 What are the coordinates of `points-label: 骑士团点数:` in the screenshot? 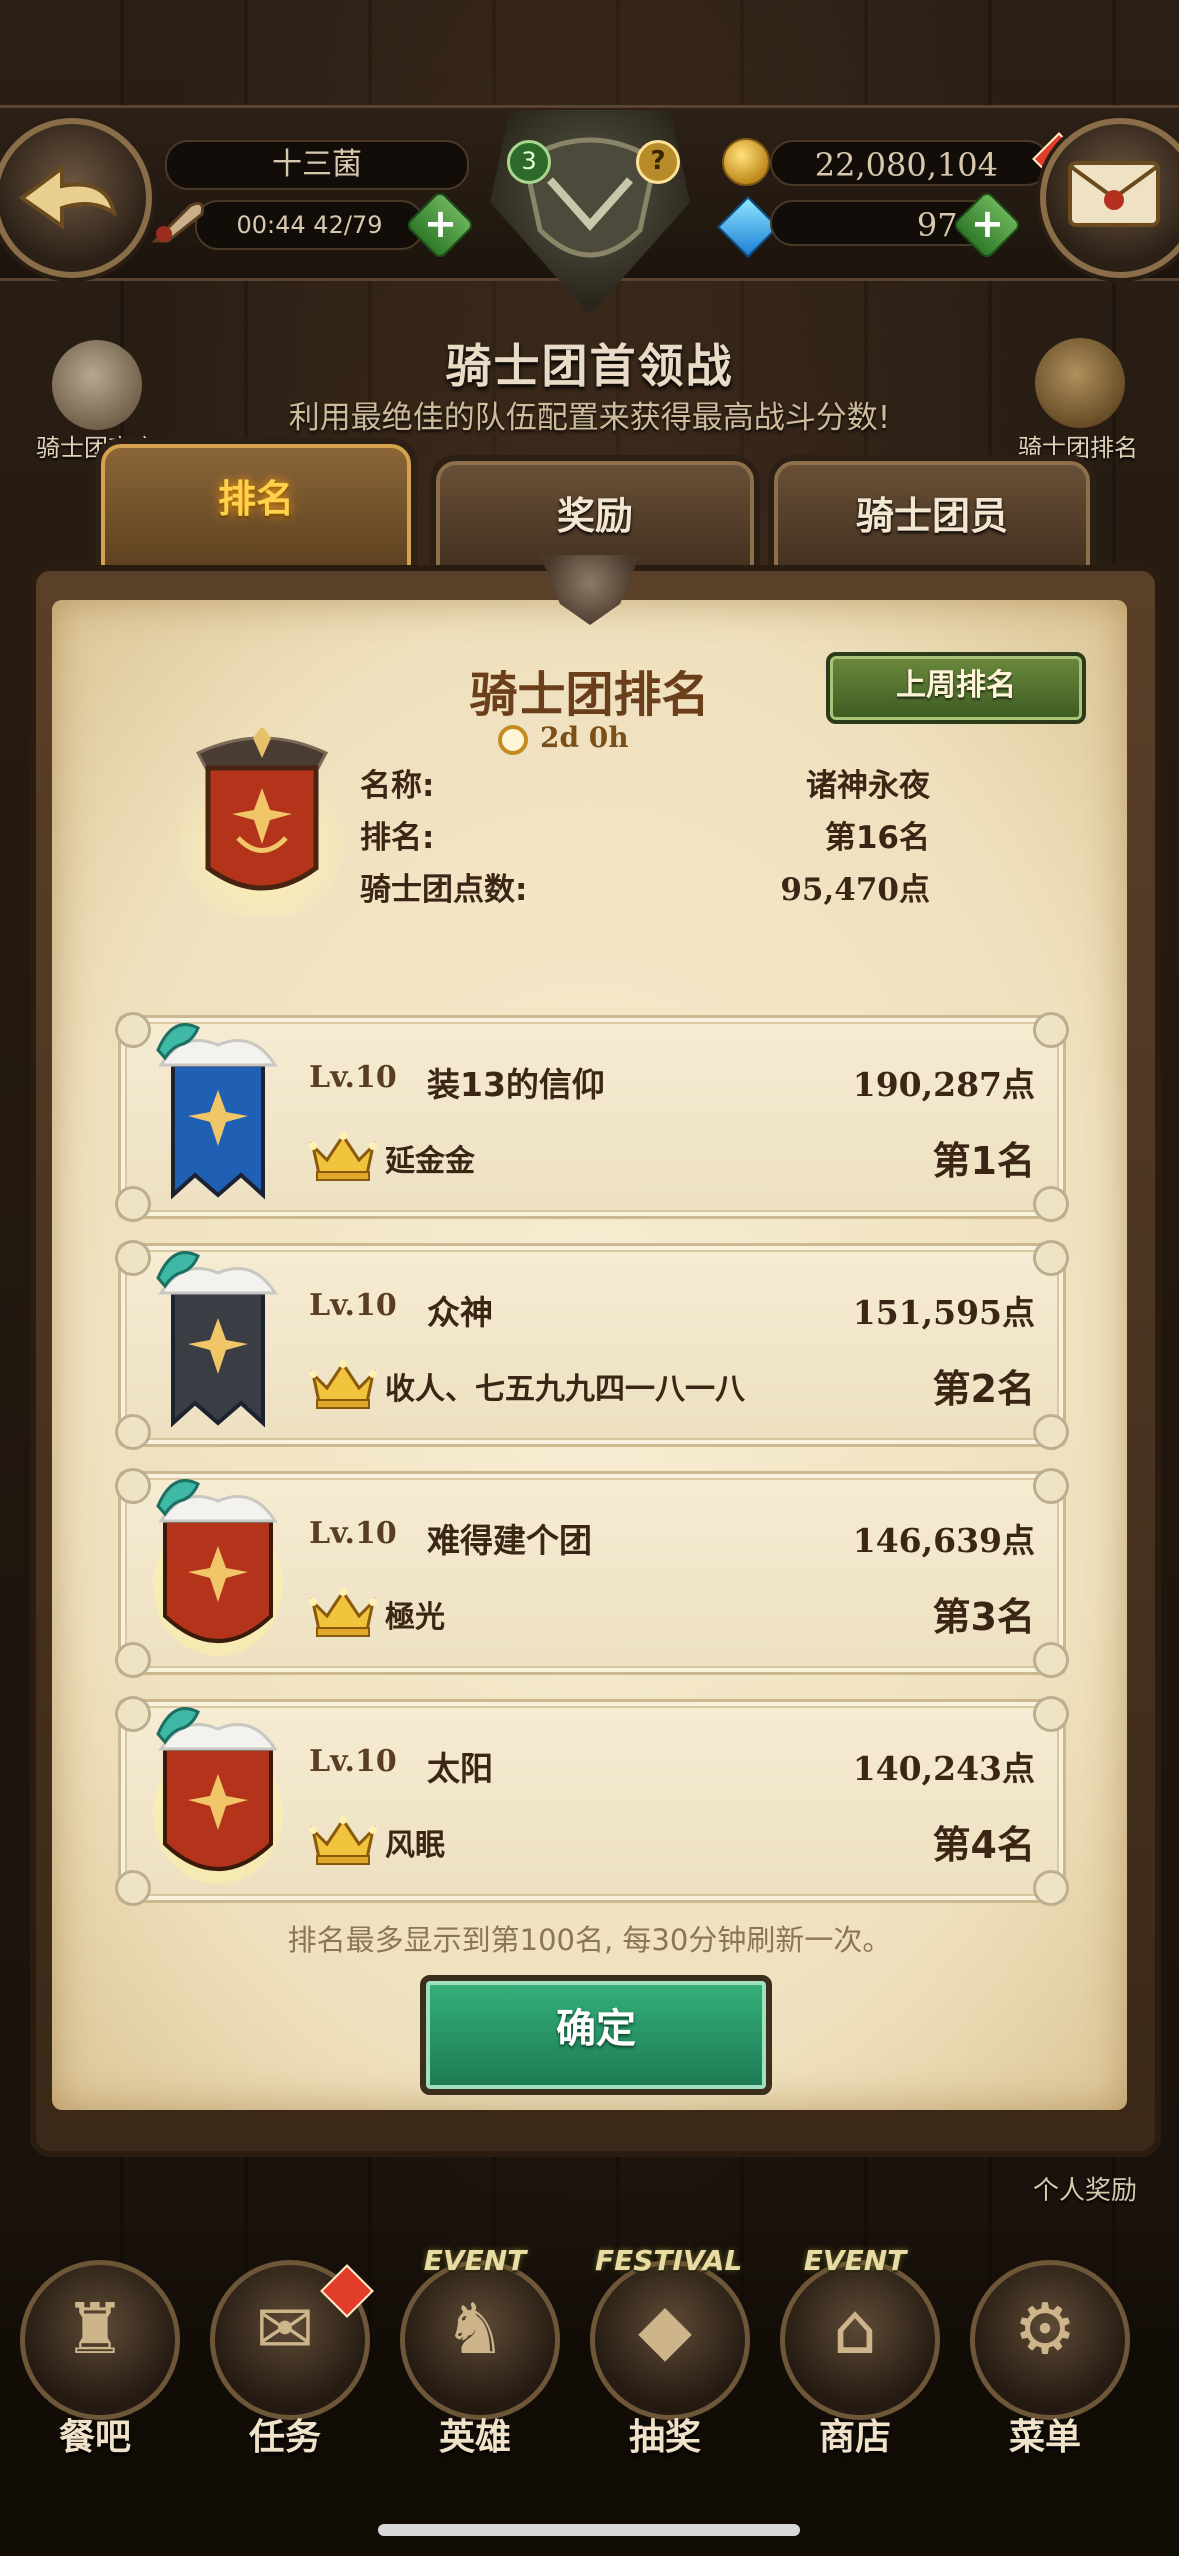 It's located at (444, 890).